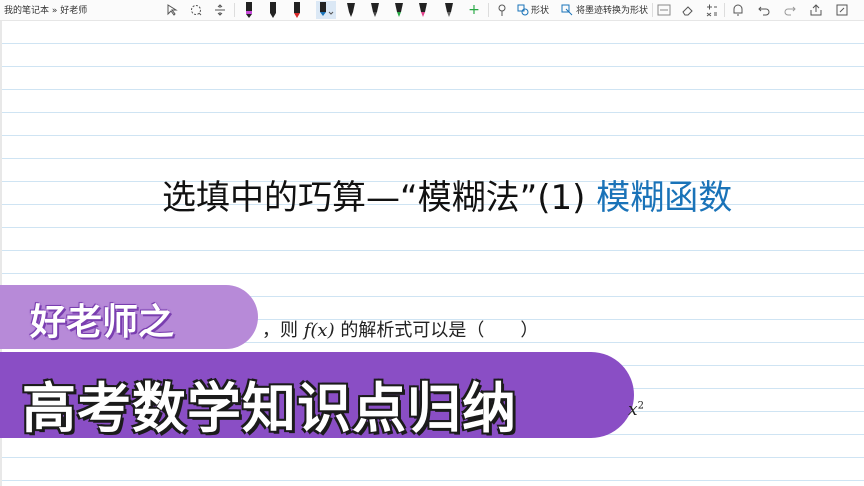  What do you see at coordinates (474, 10) in the screenshot?
I see `add-pen-icon: +` at bounding box center [474, 10].